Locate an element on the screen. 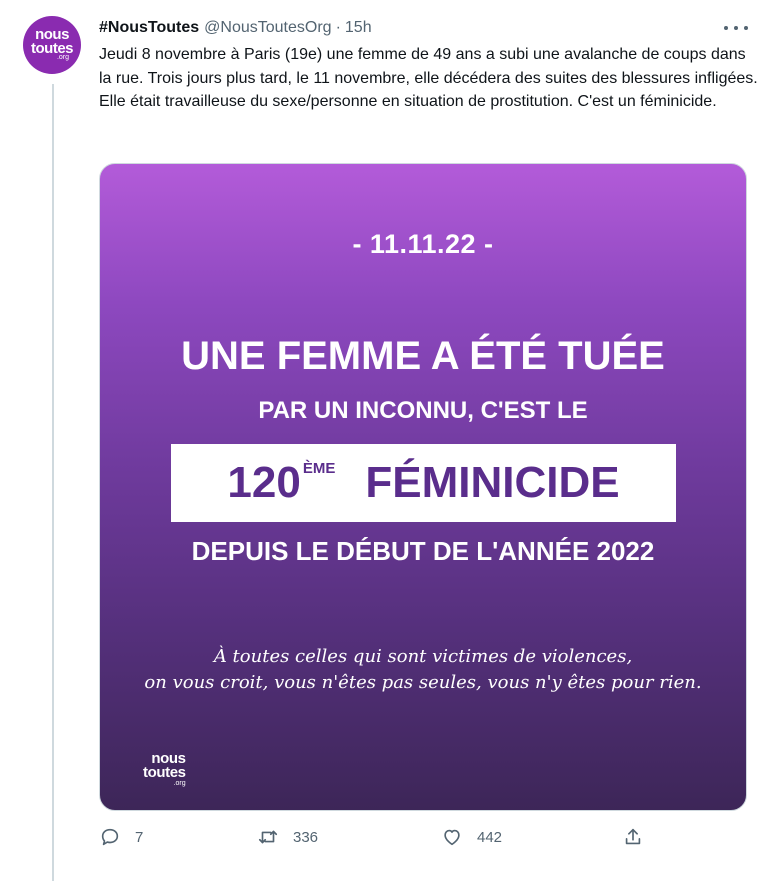 The image size is (768, 881). feminicide-count-suffix: ÈME is located at coordinates (319, 468).